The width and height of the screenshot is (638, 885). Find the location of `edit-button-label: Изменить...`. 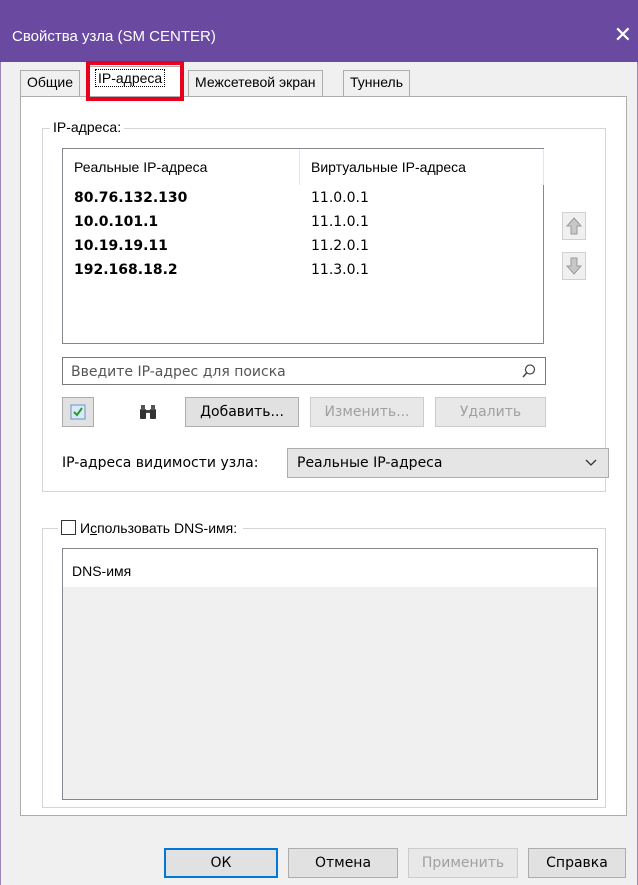

edit-button-label: Изменить... is located at coordinates (367, 412).